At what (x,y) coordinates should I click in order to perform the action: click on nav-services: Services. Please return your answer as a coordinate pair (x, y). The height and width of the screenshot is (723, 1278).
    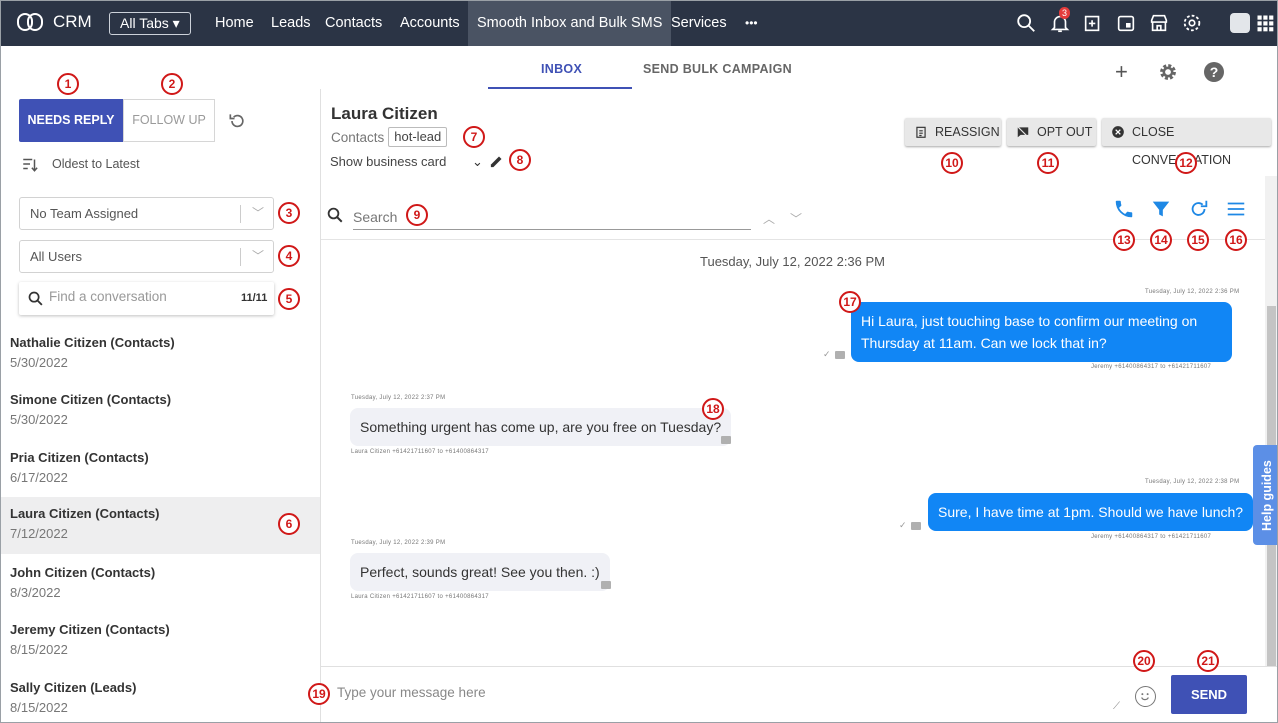
    Looking at the image, I should click on (699, 23).